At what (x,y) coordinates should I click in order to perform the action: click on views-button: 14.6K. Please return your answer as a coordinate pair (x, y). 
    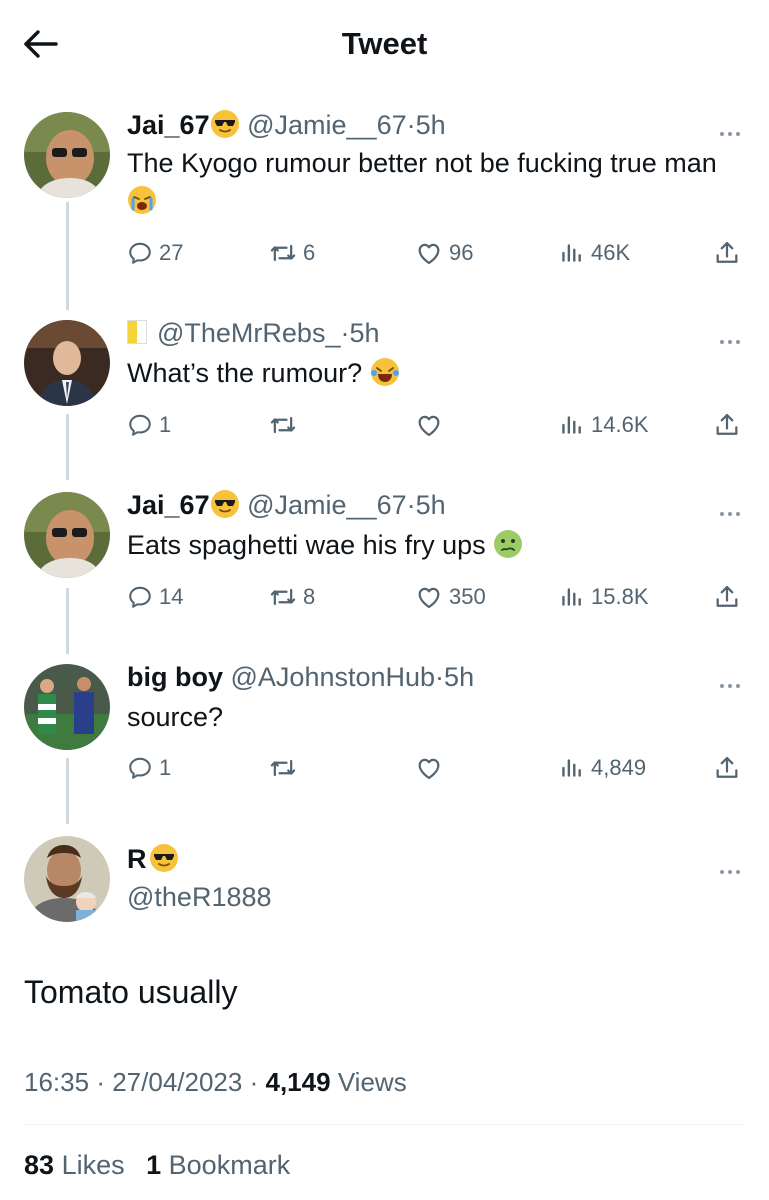
    Looking at the image, I should click on (604, 425).